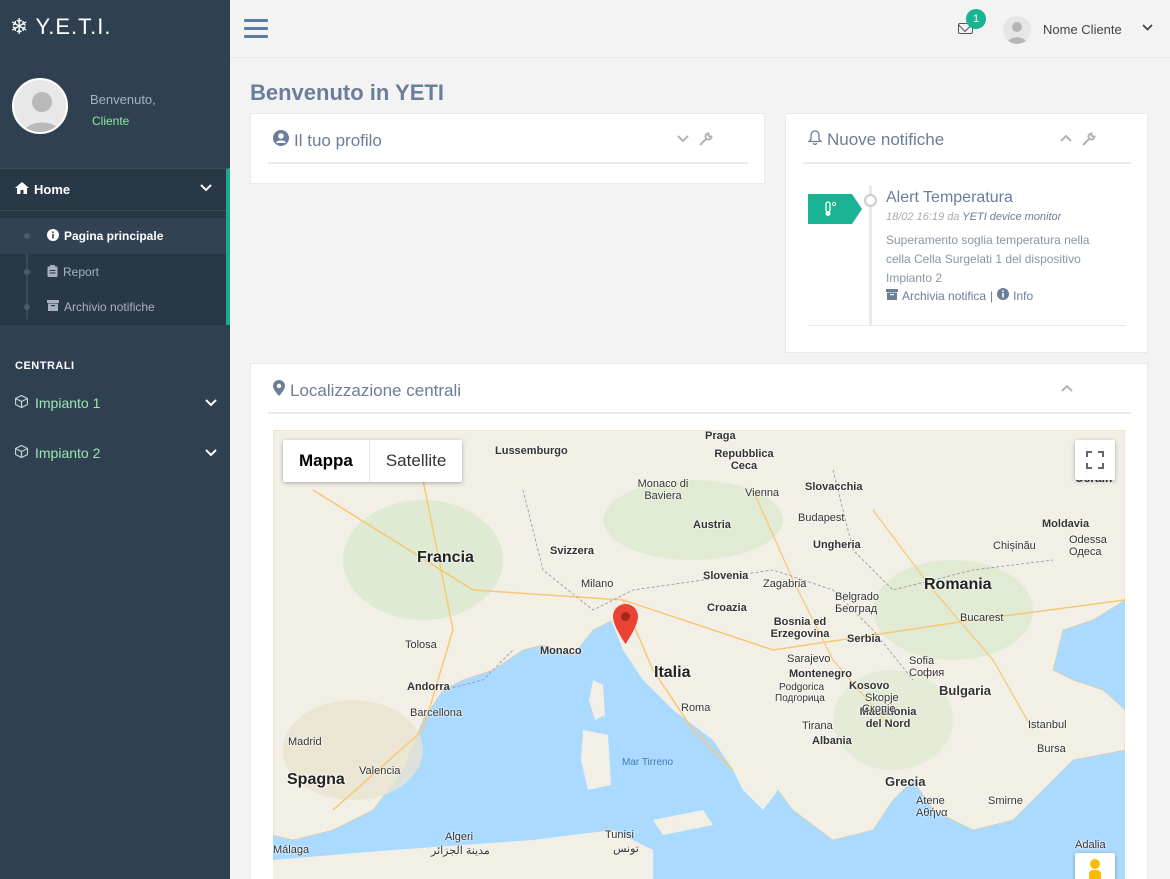 The image size is (1170, 879). Describe the element at coordinates (1012, 217) in the screenshot. I see `notification-source: YETI device monitor` at that location.